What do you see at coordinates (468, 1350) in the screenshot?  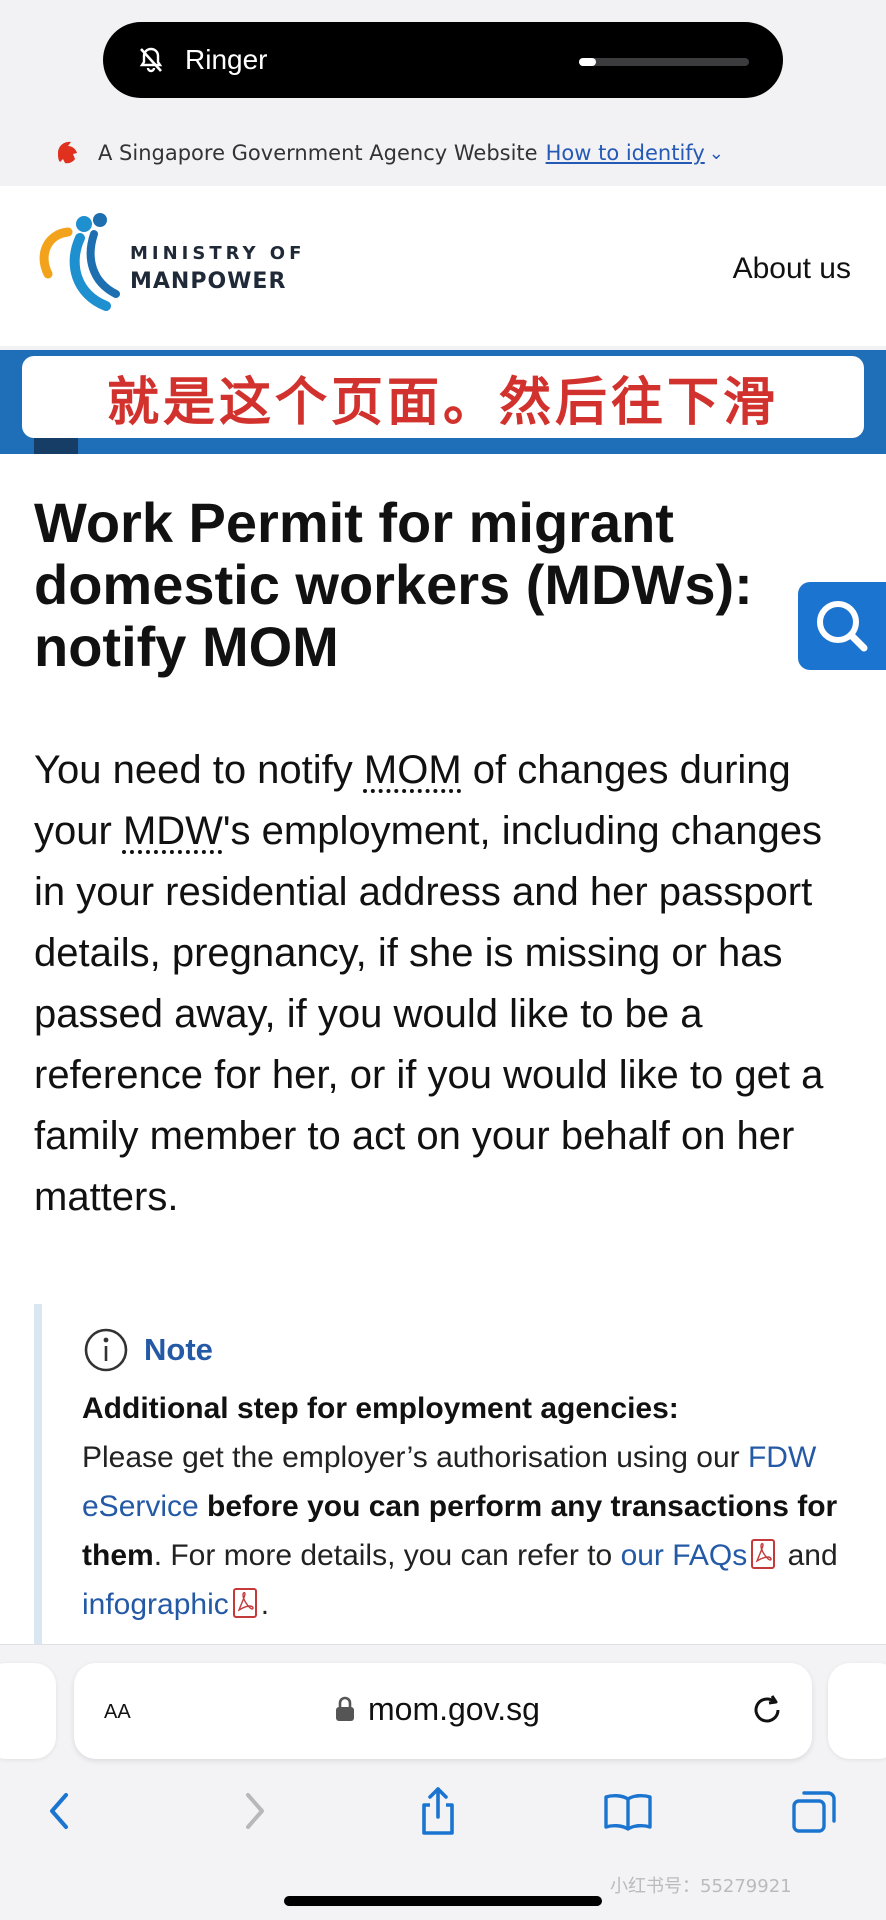 I see `note-header: Note` at bounding box center [468, 1350].